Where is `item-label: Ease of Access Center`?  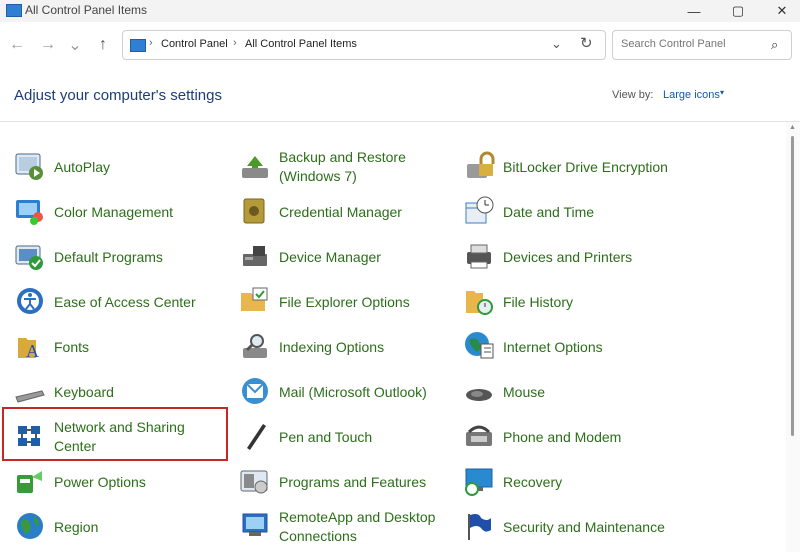 item-label: Ease of Access Center is located at coordinates (125, 301).